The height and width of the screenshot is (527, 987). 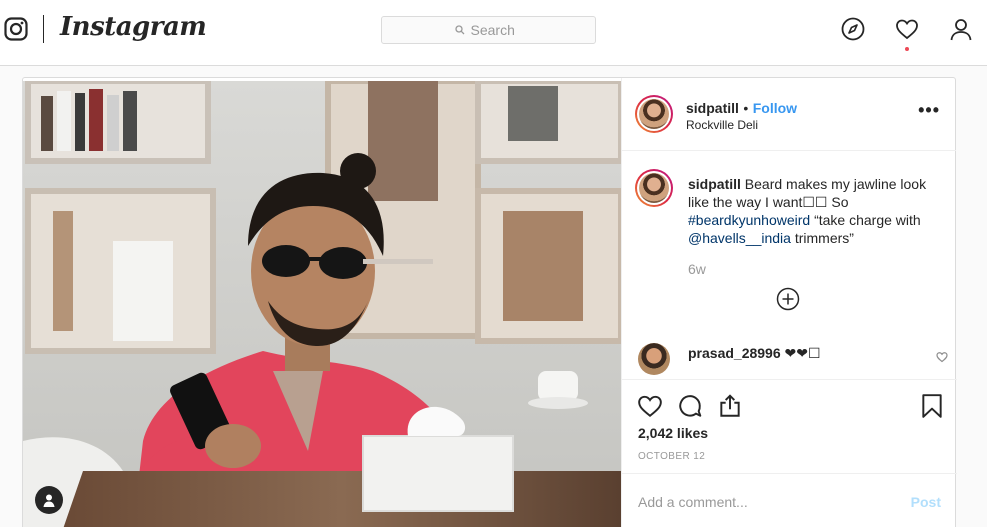 I want to click on tagged-users-button, so click(x=49, y=500).